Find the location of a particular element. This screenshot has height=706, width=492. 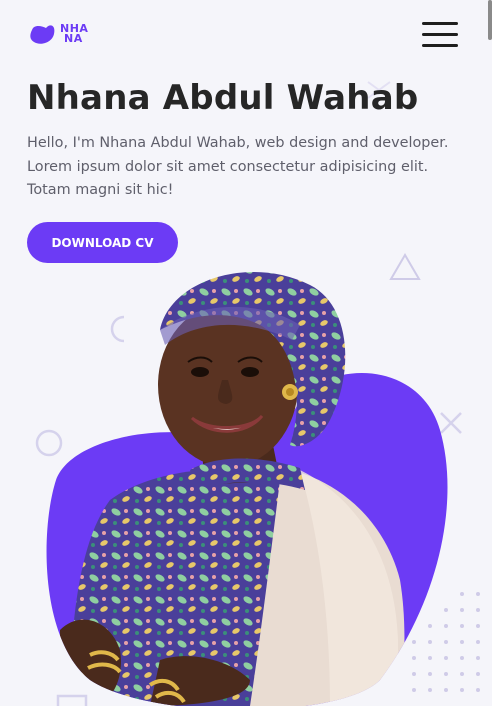

scrollbar is located at coordinates (490, 20).